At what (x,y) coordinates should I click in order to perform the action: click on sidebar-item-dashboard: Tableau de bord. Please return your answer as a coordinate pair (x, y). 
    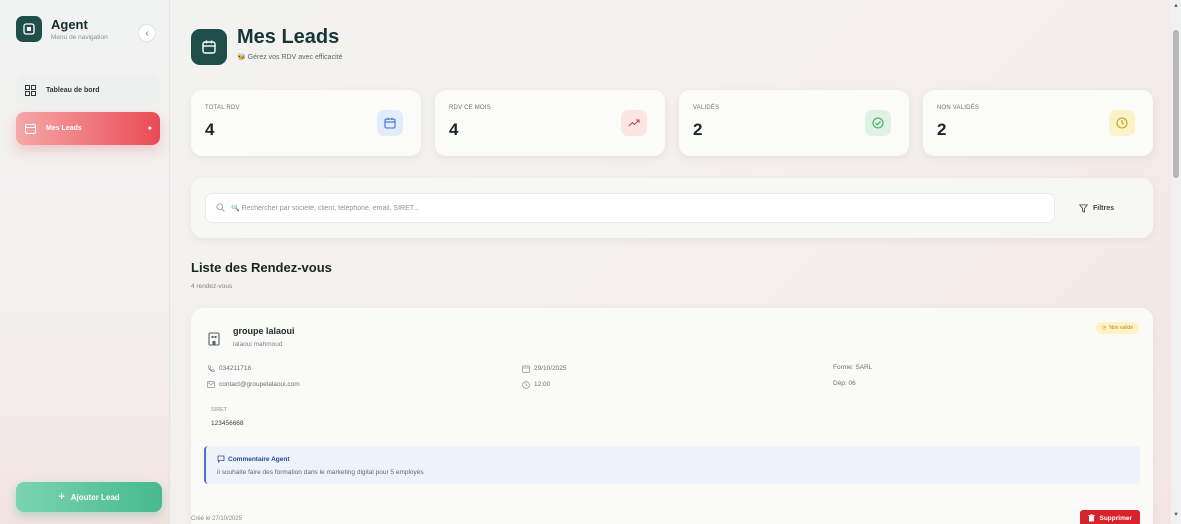
    Looking at the image, I should click on (88, 90).